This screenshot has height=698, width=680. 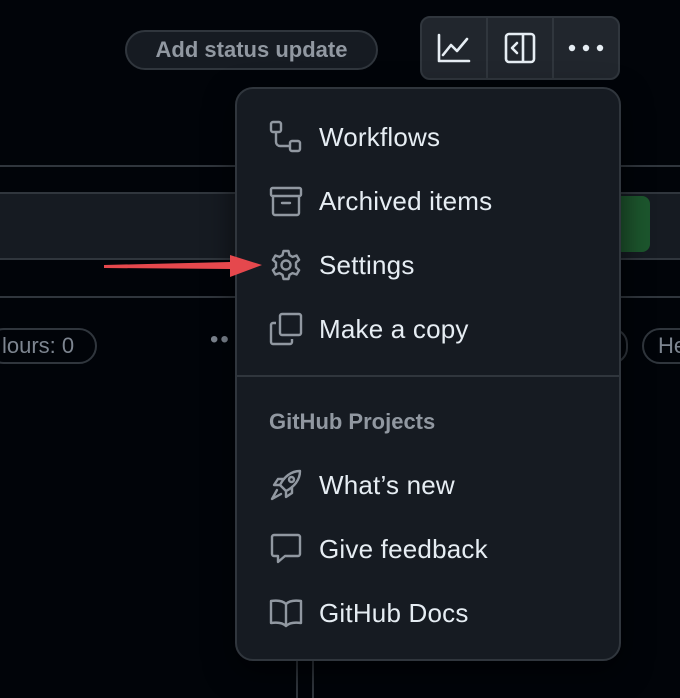 I want to click on comment-icon, so click(x=286, y=549).